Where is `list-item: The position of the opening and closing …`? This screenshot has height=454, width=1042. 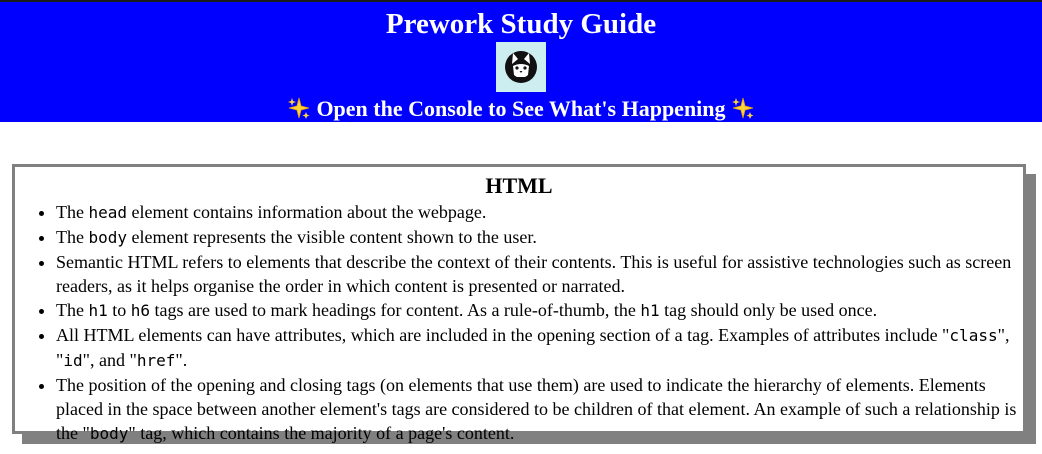 list-item: The position of the opening and closing … is located at coordinates (537, 409).